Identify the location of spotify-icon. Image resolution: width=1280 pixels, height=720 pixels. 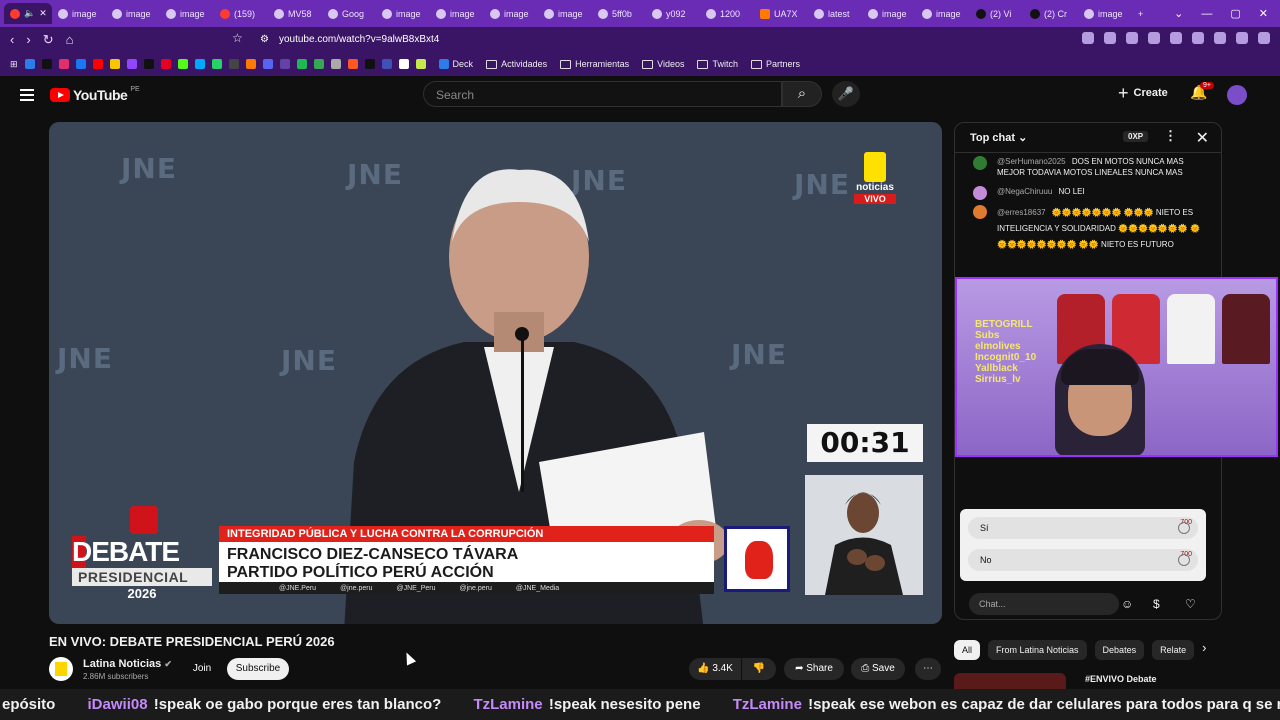
(301, 64).